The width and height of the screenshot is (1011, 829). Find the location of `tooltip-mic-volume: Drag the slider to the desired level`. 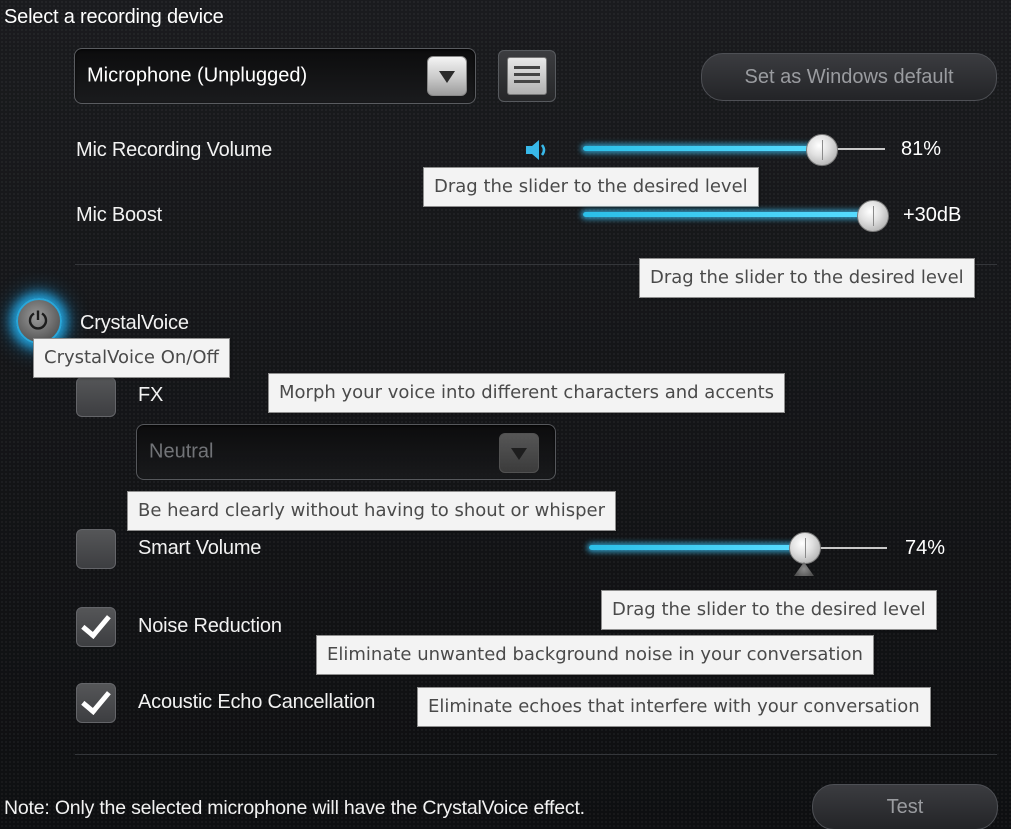

tooltip-mic-volume: Drag the slider to the desired level is located at coordinates (591, 187).